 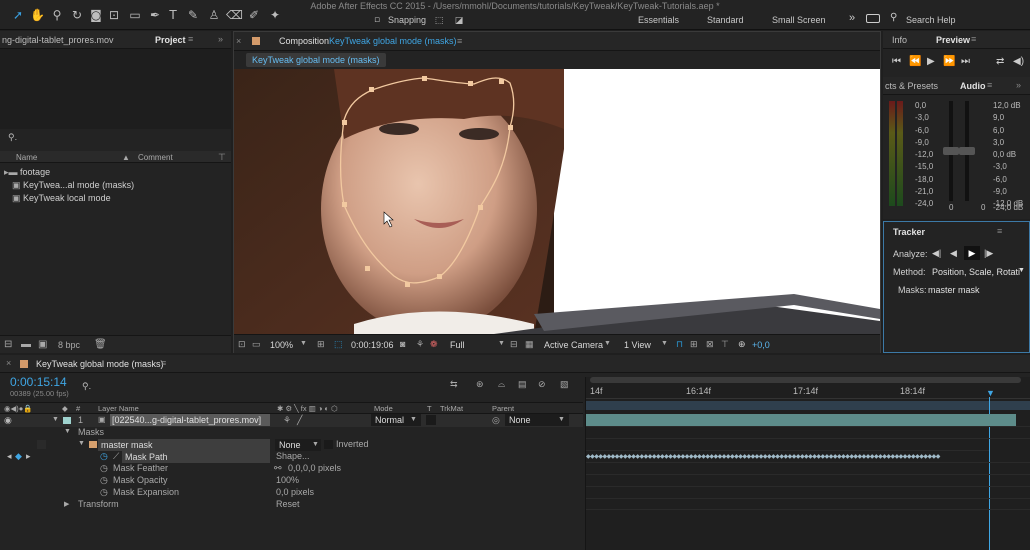 What do you see at coordinates (899, 40) in the screenshot?
I see `tab-info: Info` at bounding box center [899, 40].